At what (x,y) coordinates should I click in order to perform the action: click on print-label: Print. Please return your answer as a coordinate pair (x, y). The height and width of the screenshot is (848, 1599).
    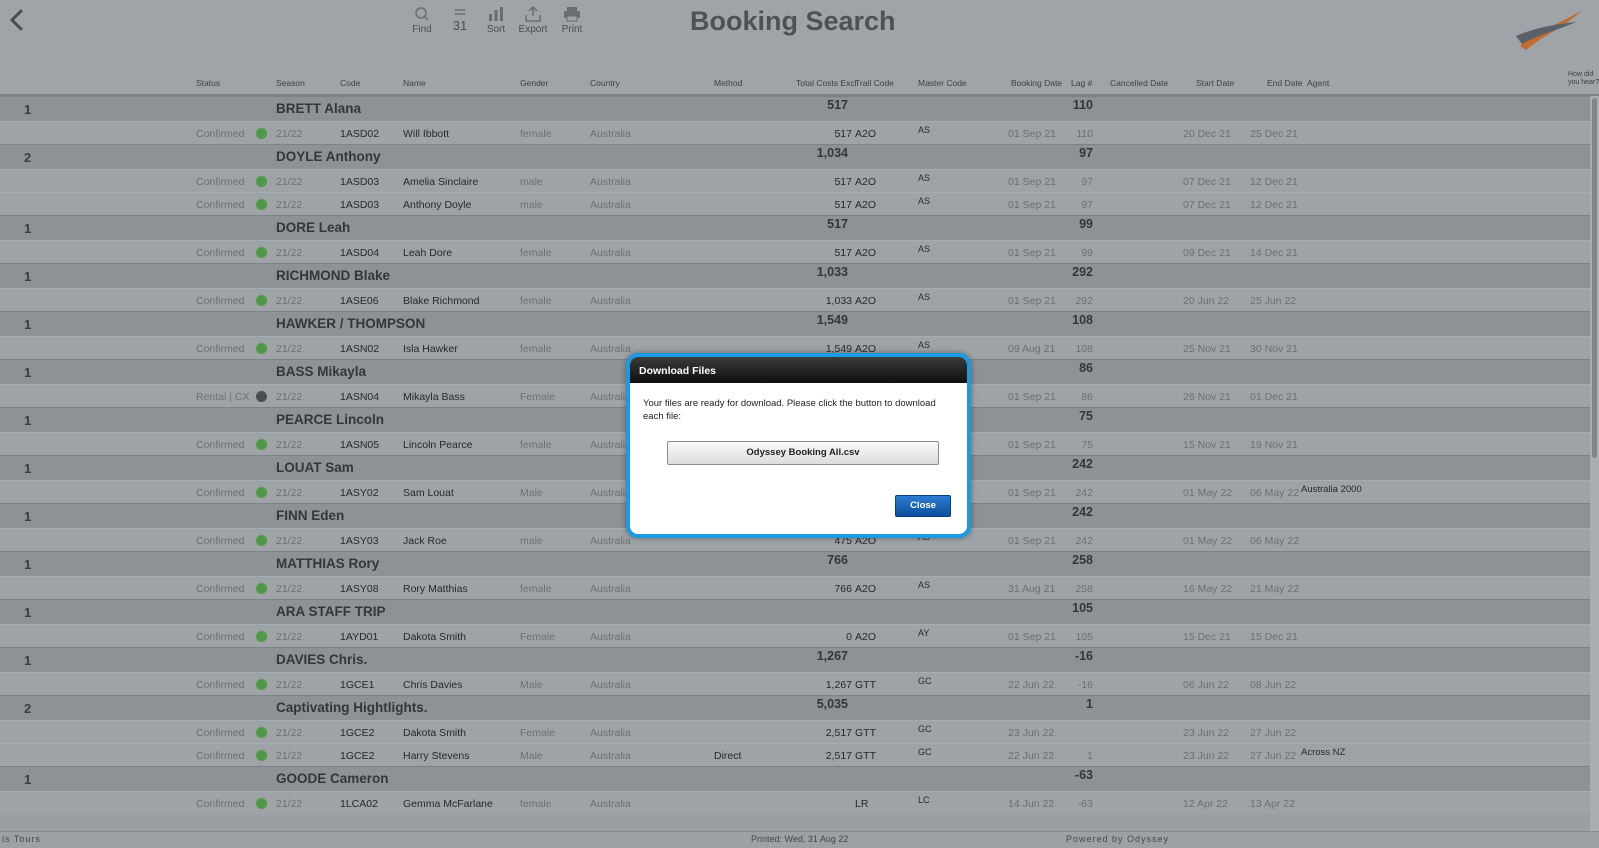
    Looking at the image, I should click on (572, 29).